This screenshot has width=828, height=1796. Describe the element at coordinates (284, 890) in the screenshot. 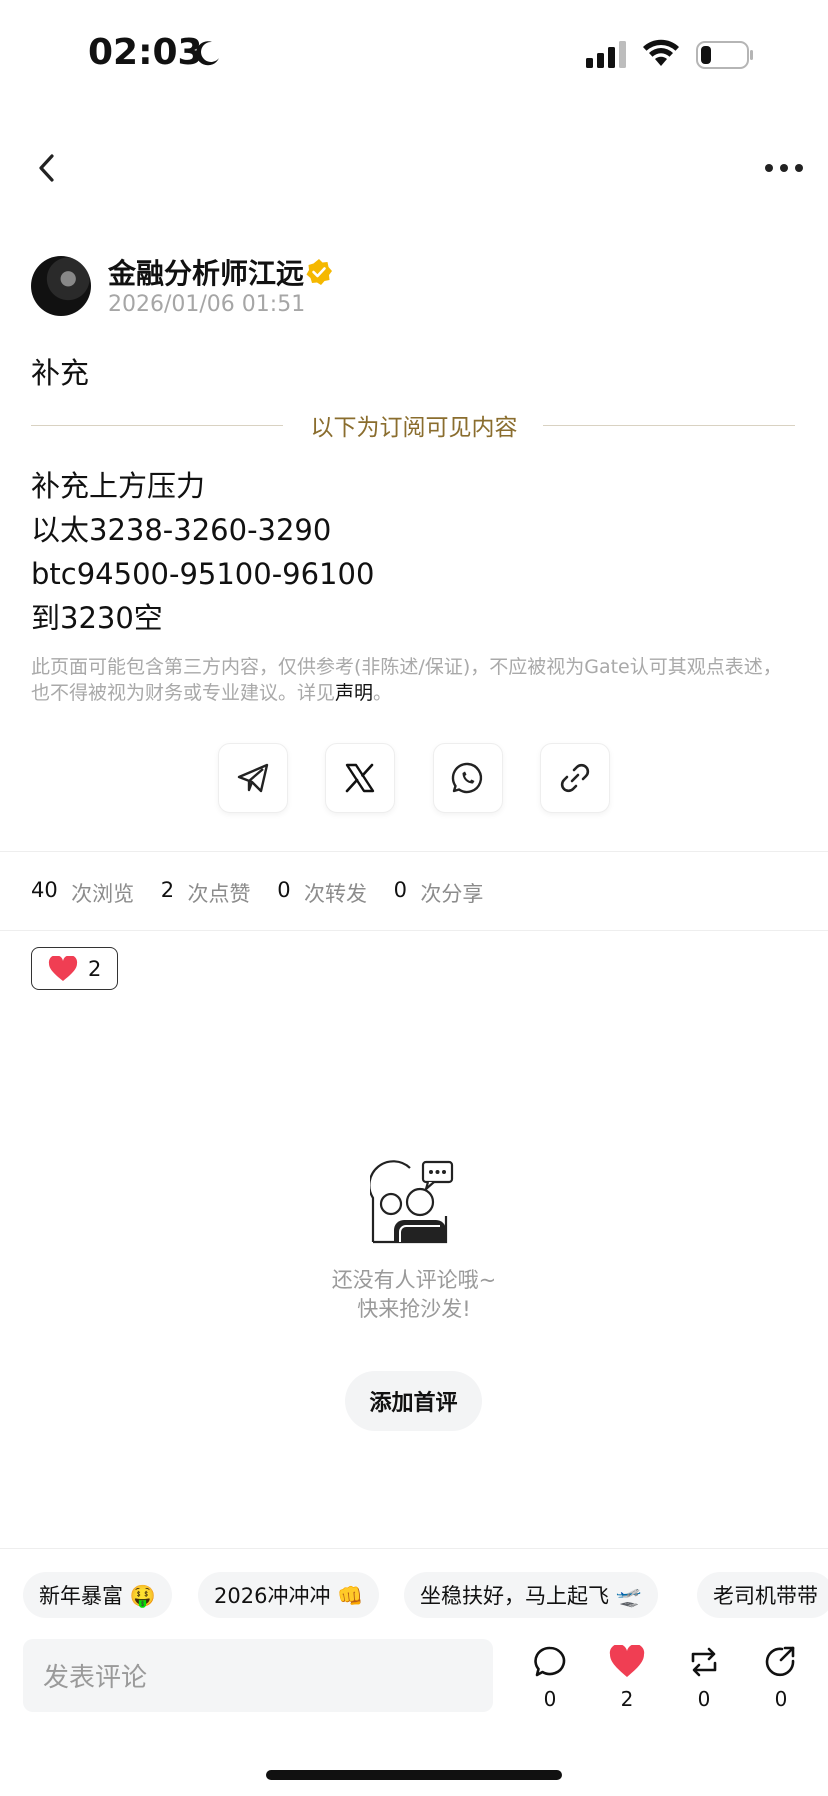

I see `reposts-count: 0` at that location.